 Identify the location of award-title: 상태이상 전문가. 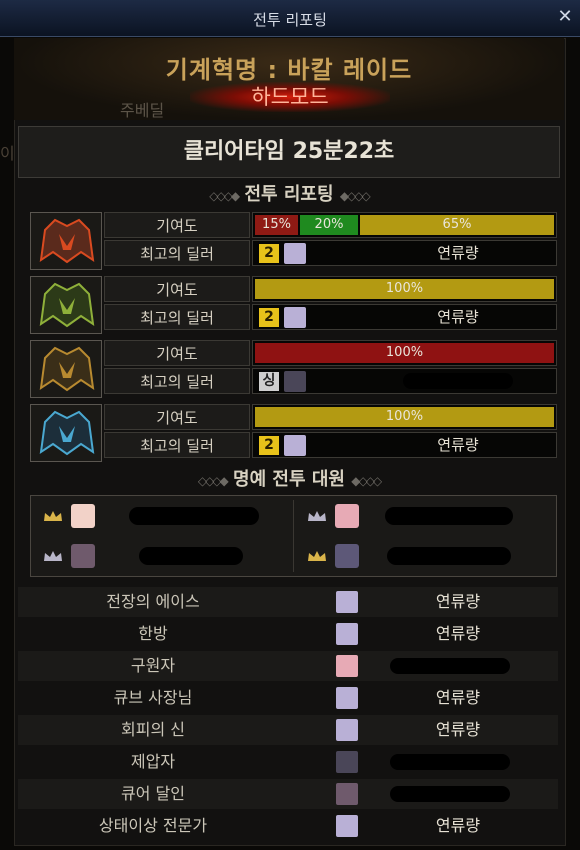
(153, 825).